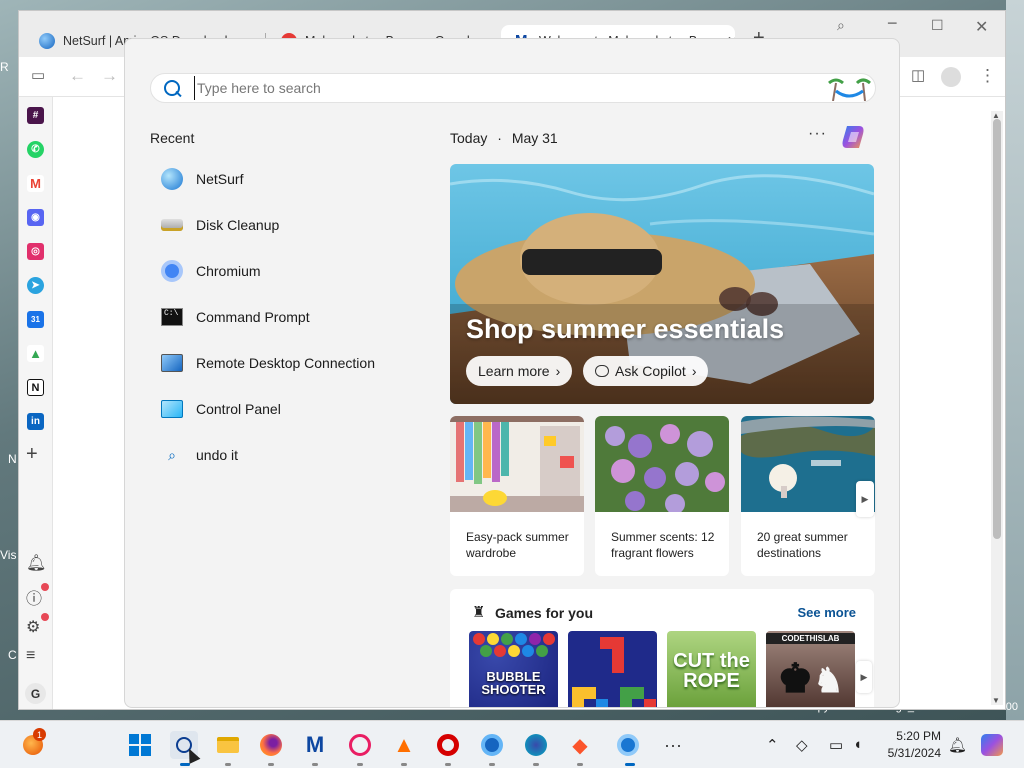  I want to click on file-explorer-icon, so click(228, 745).